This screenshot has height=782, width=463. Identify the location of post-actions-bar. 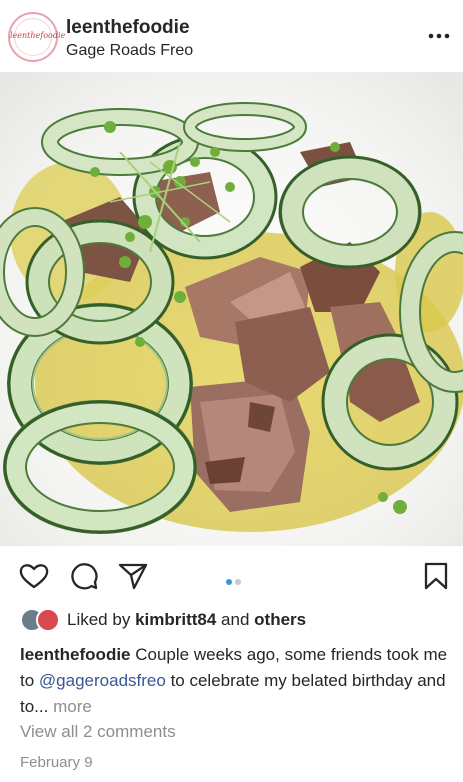
(231, 576).